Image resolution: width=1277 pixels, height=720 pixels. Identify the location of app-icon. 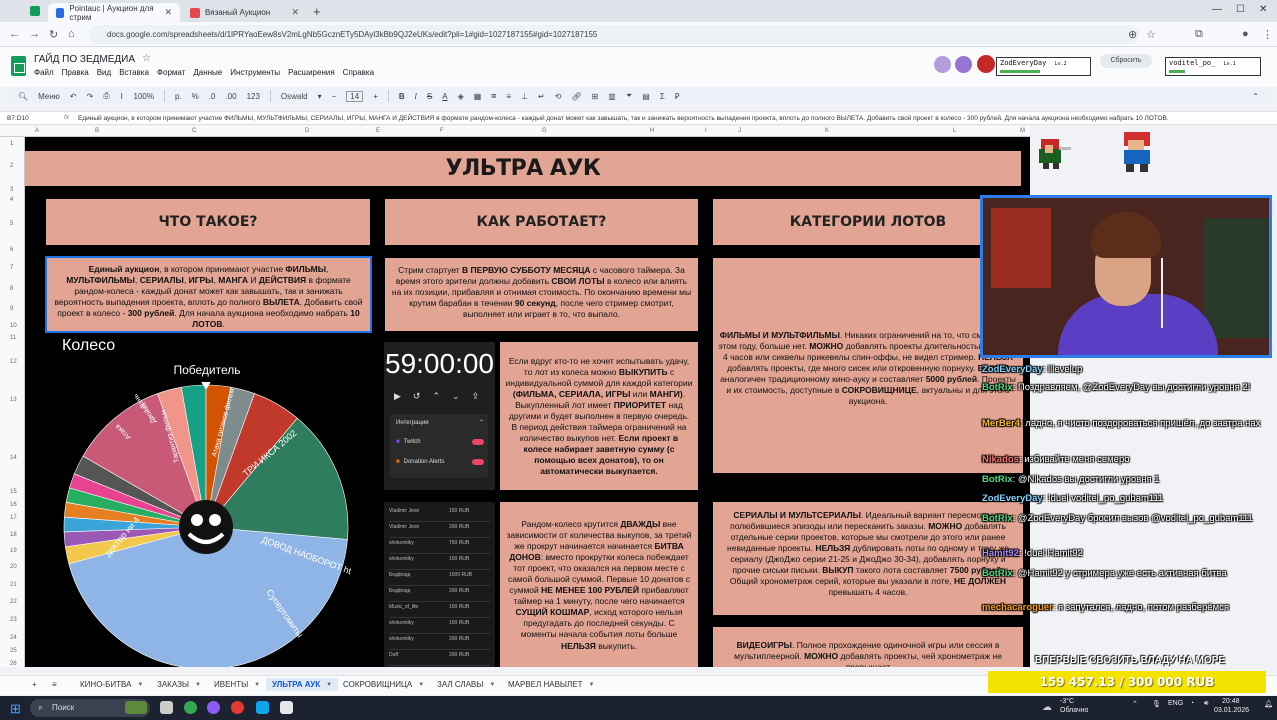
(286, 707).